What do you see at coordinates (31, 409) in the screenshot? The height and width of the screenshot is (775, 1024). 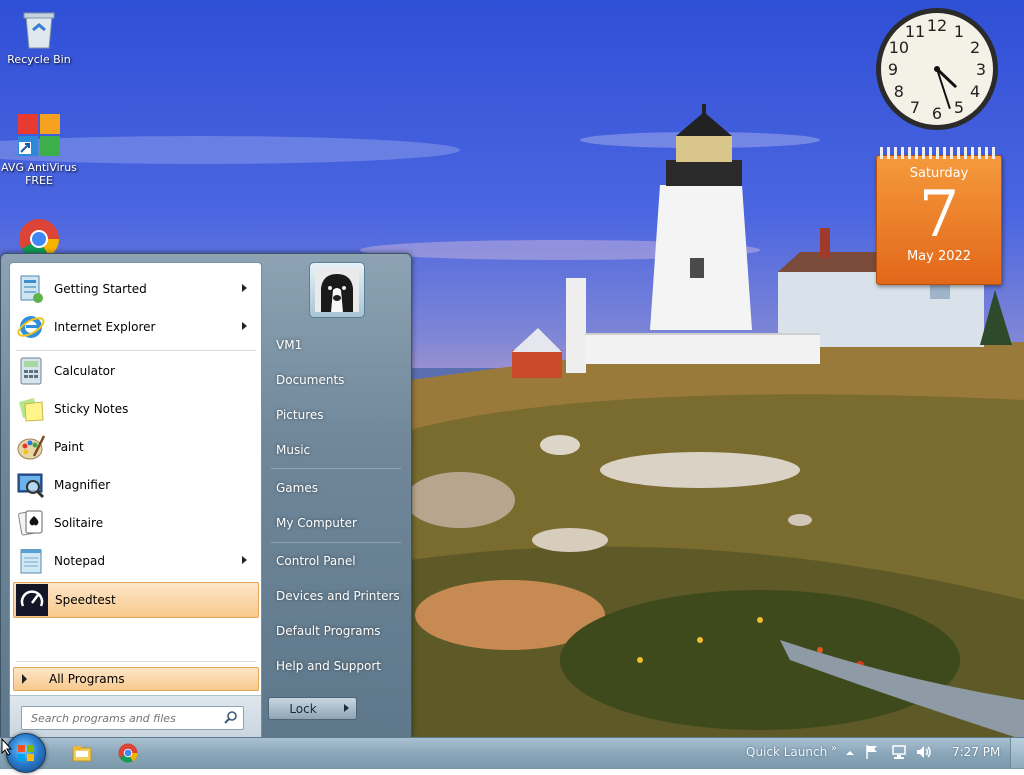 I see `sticky-notes-icon` at bounding box center [31, 409].